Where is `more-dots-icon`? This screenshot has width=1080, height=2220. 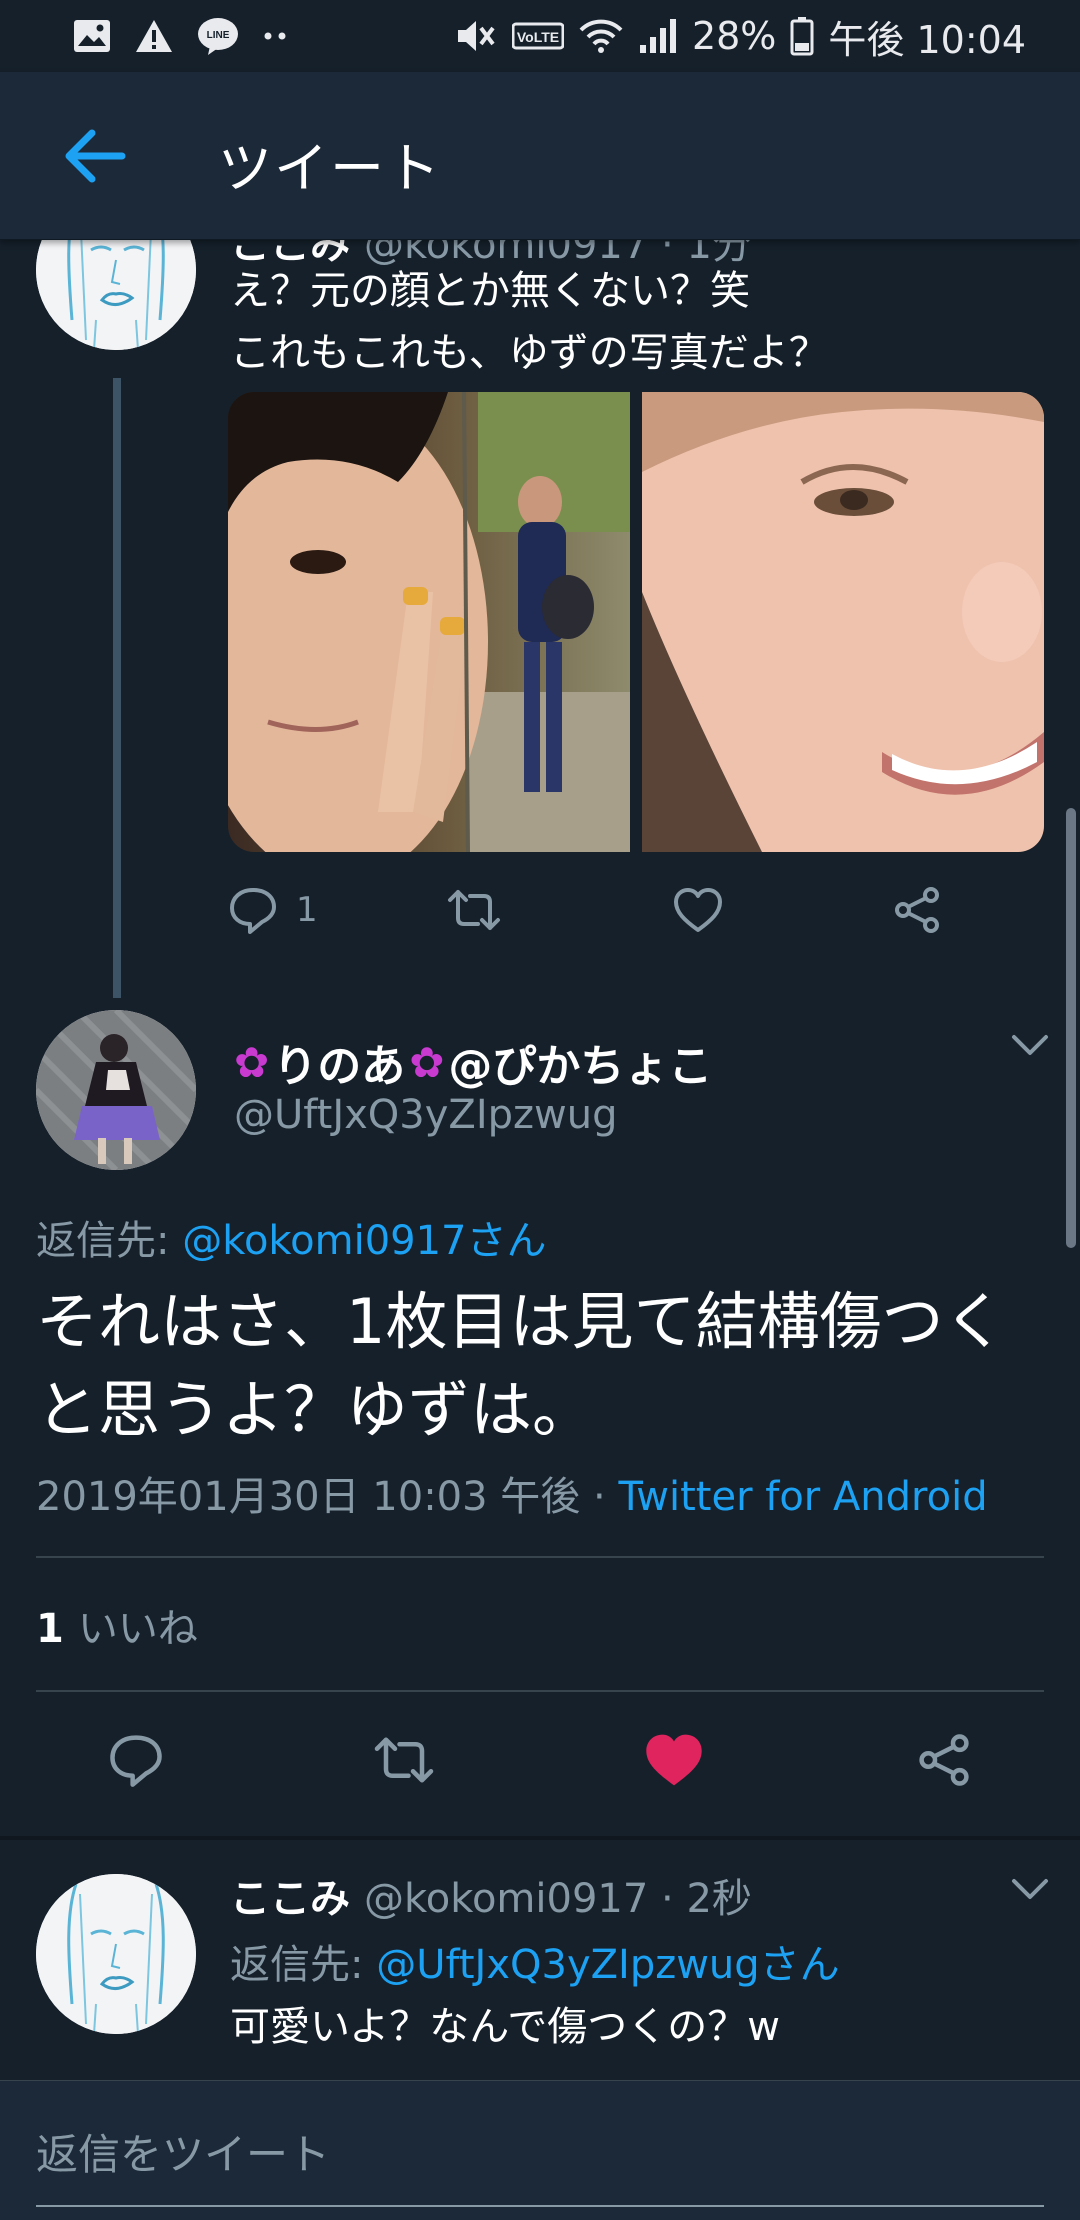 more-dots-icon is located at coordinates (277, 36).